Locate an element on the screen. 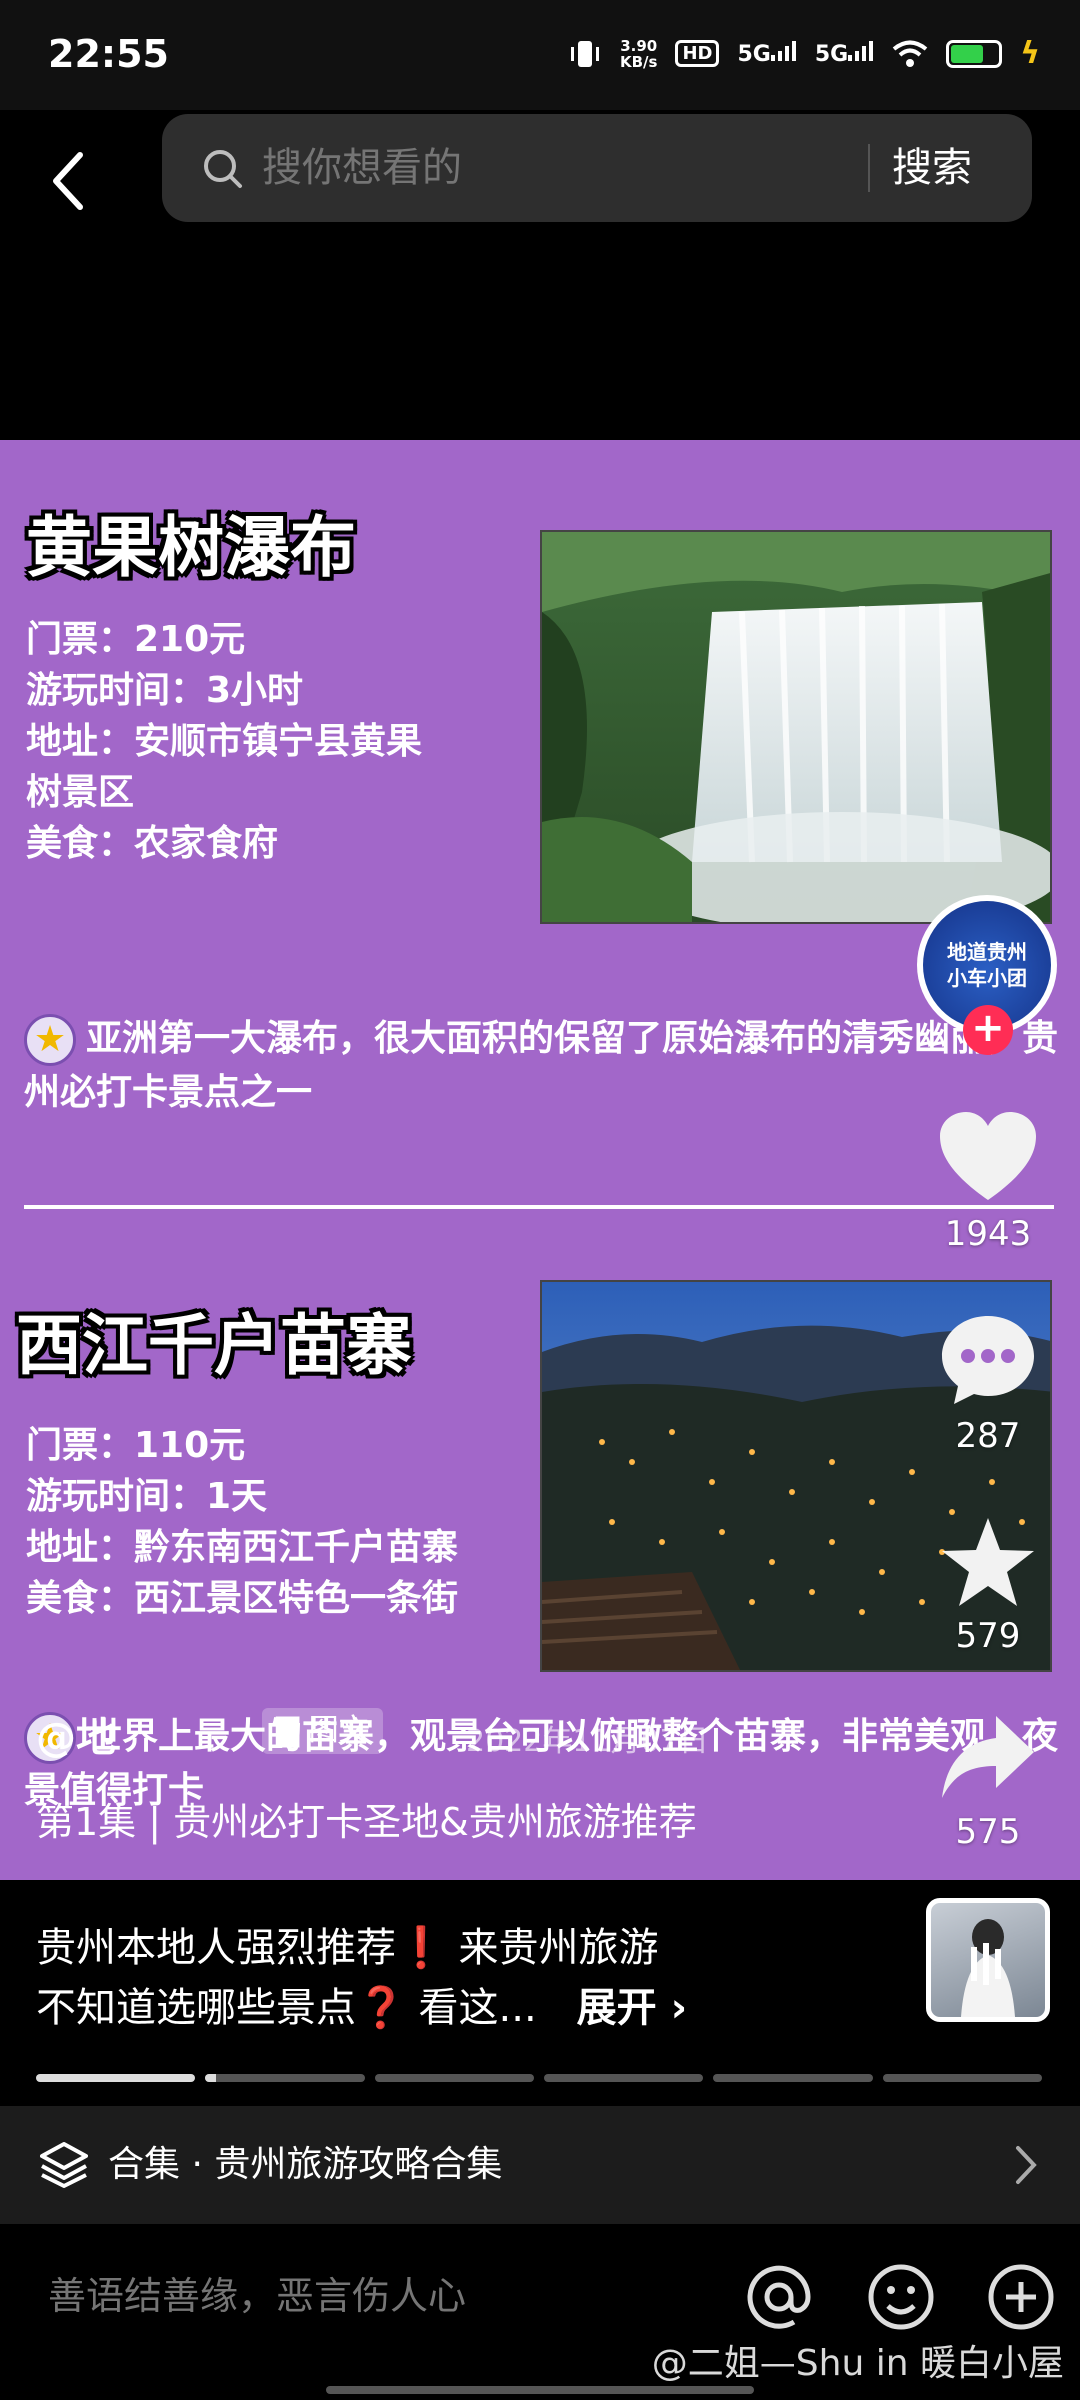 The image size is (1080, 2400). add-icon is located at coordinates (1021, 2297).